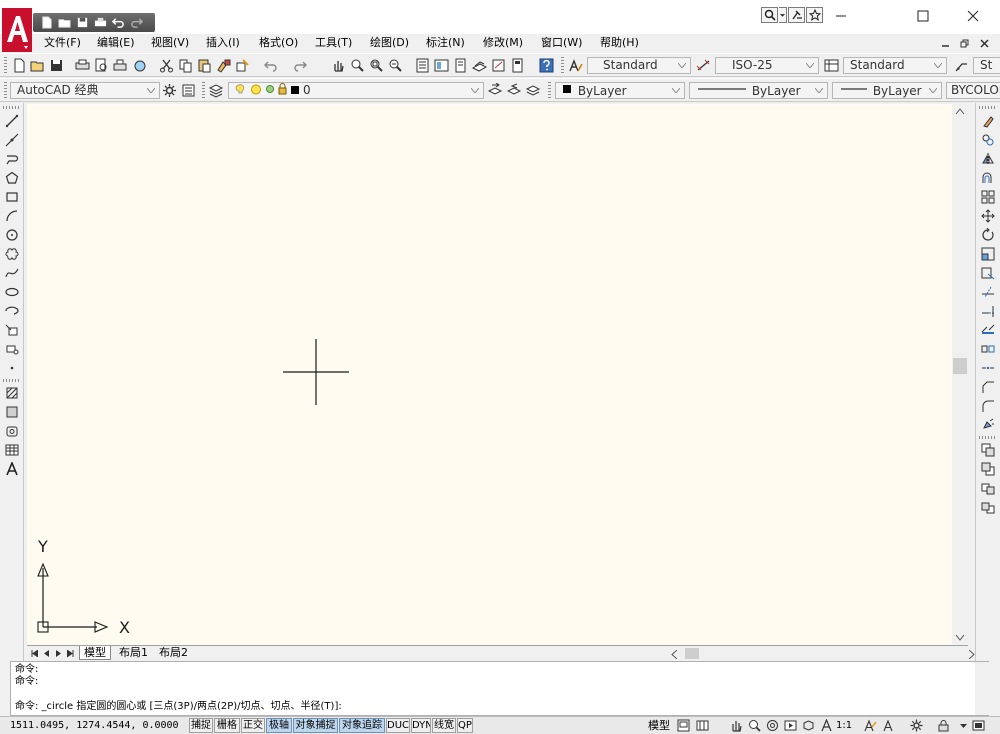 The width and height of the screenshot is (1000, 734). I want to click on workspace-toolbar-icon, so click(188, 90).